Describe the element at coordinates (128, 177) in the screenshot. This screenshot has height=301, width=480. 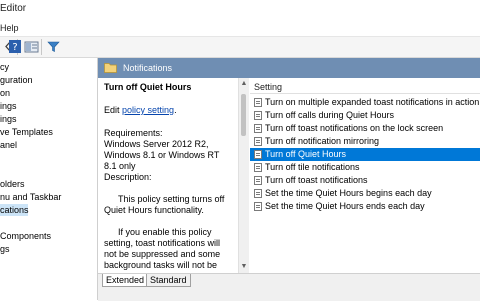
I see `description-label: Description:` at that location.